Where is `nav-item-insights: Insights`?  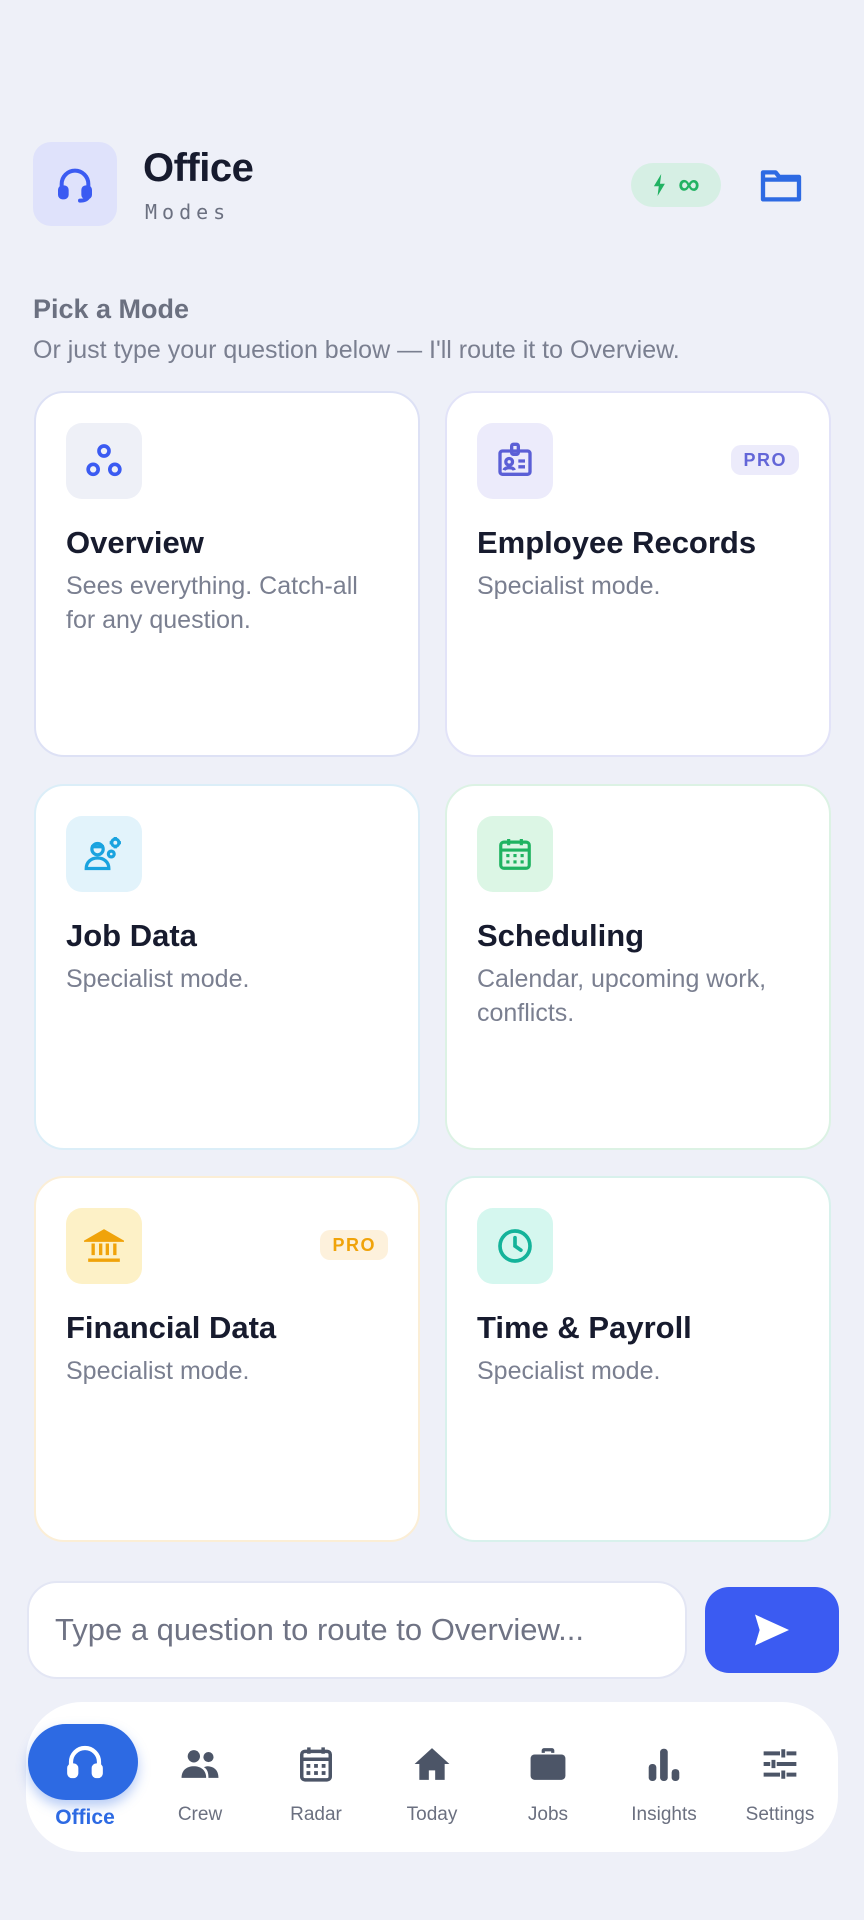
nav-item-insights: Insights is located at coordinates (664, 1777).